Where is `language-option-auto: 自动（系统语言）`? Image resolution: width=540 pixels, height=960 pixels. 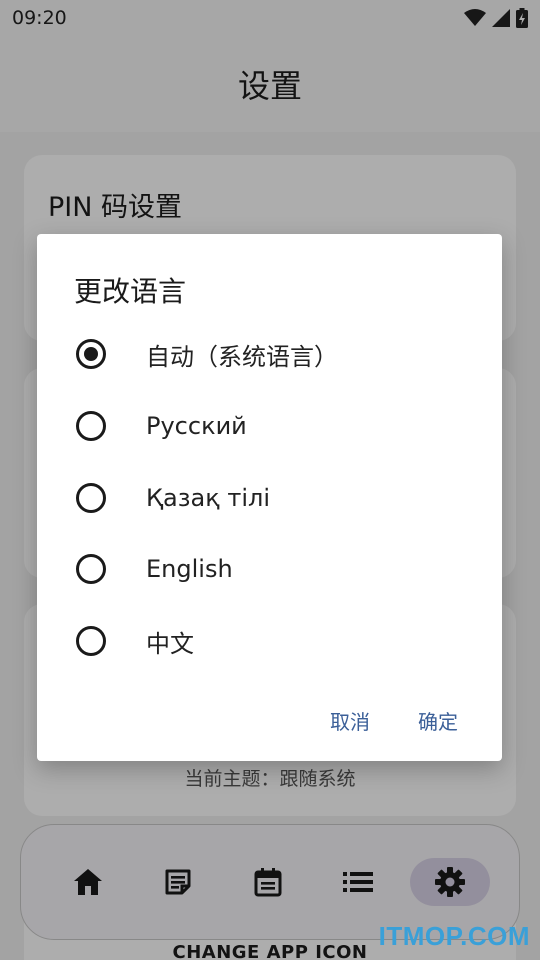 language-option-auto: 自动（系统语言） is located at coordinates (269, 354).